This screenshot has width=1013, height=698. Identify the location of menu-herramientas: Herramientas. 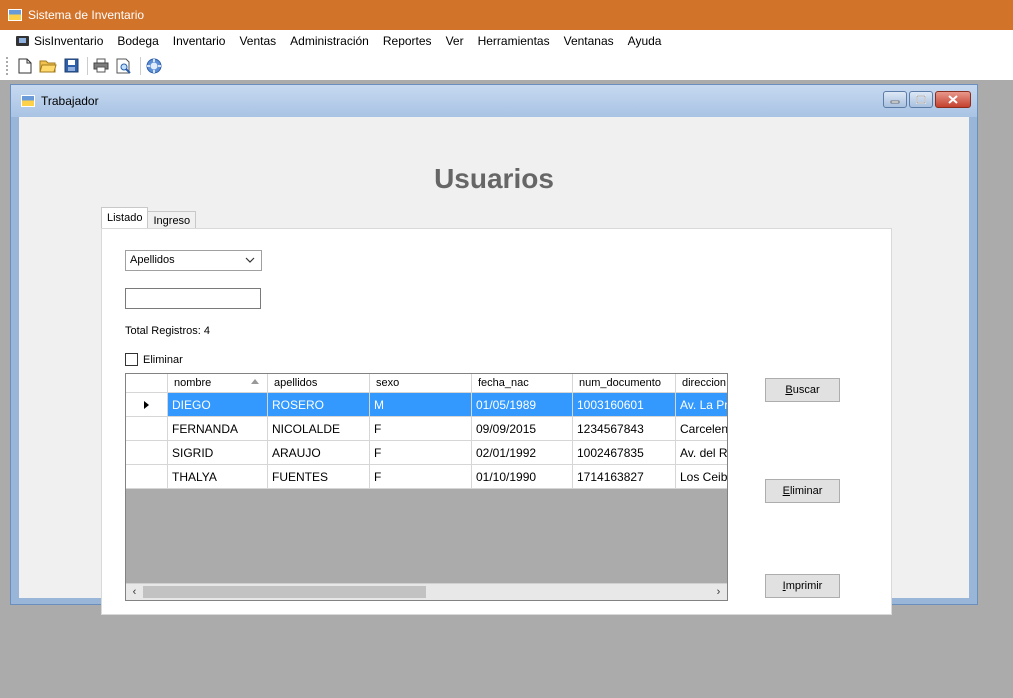
(515, 41).